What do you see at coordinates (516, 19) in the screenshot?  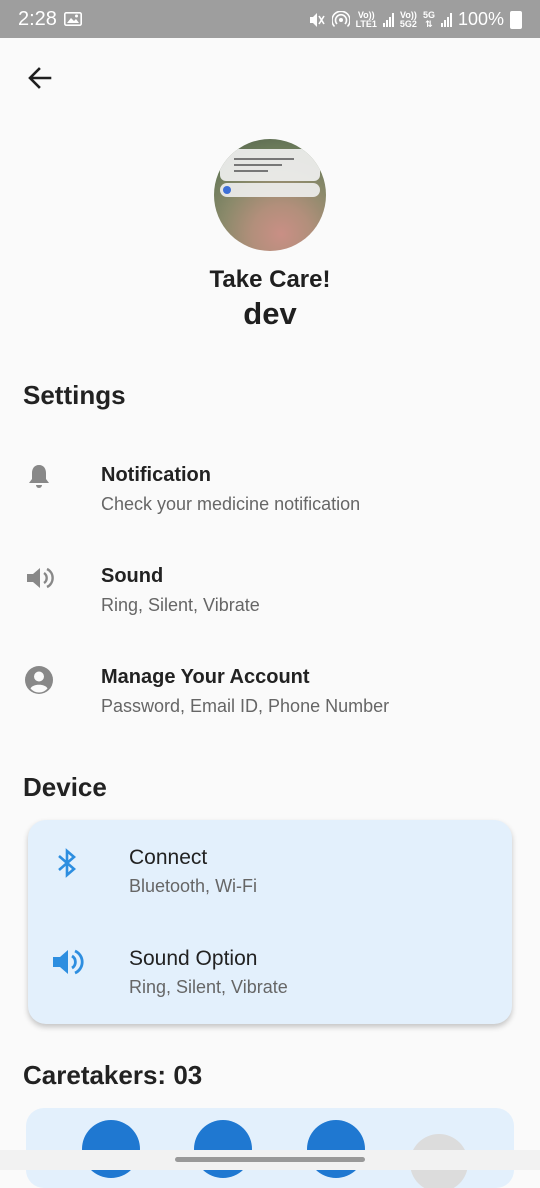 I see `battery-icon` at bounding box center [516, 19].